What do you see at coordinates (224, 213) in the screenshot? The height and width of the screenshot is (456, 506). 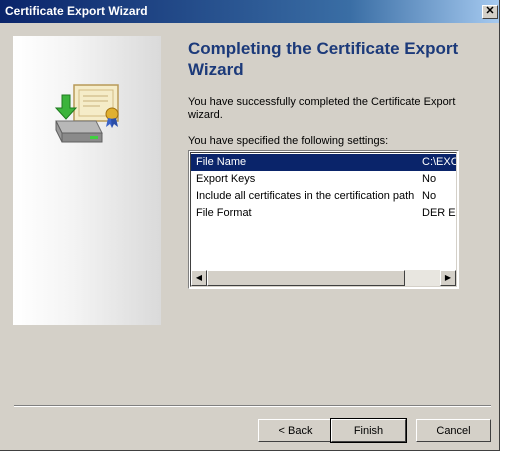 I see `setting-name: File Format` at bounding box center [224, 213].